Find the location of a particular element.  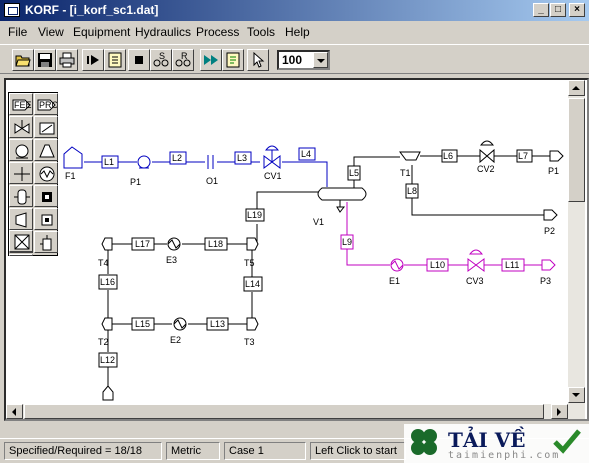

vessel-v1 is located at coordinates (342, 200).